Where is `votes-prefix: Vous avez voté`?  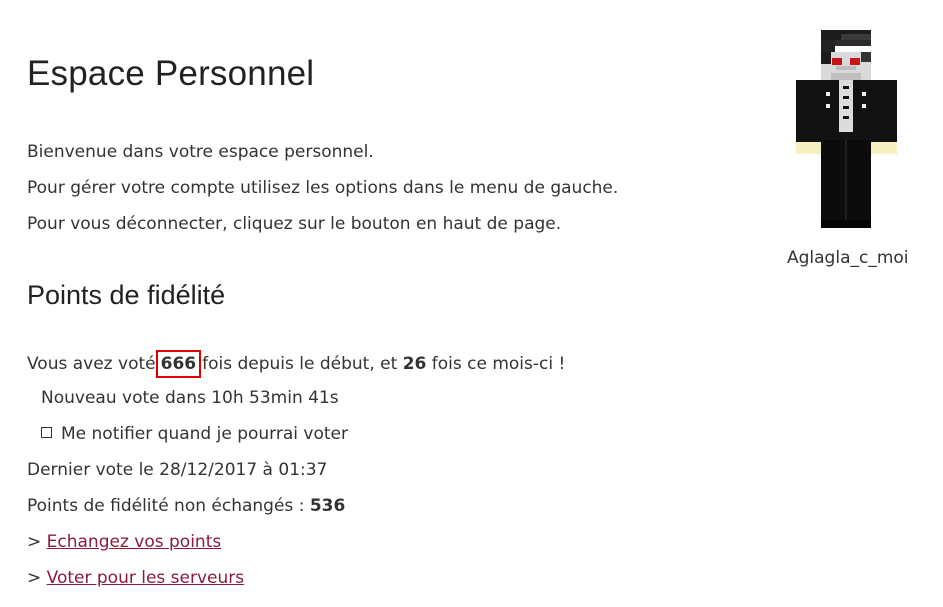 votes-prefix: Vous avez voté is located at coordinates (91, 364).